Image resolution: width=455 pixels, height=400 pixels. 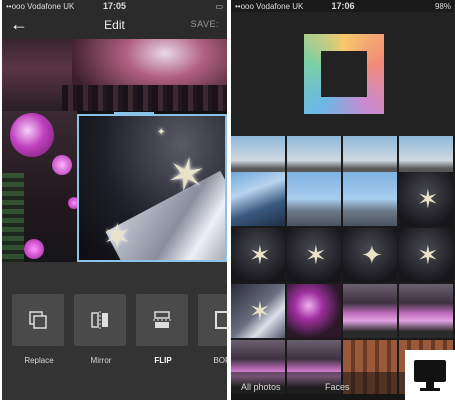 I want to click on edit-header: ← Edit SAVE:, so click(x=114, y=25).